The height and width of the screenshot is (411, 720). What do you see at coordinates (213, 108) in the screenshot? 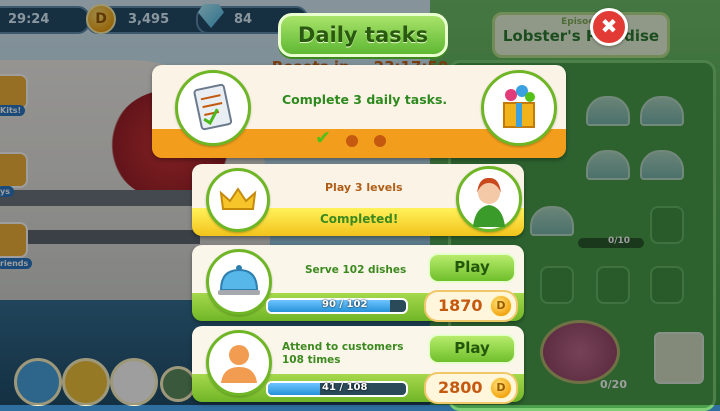
I see `clipboard-checklist-icon` at bounding box center [213, 108].